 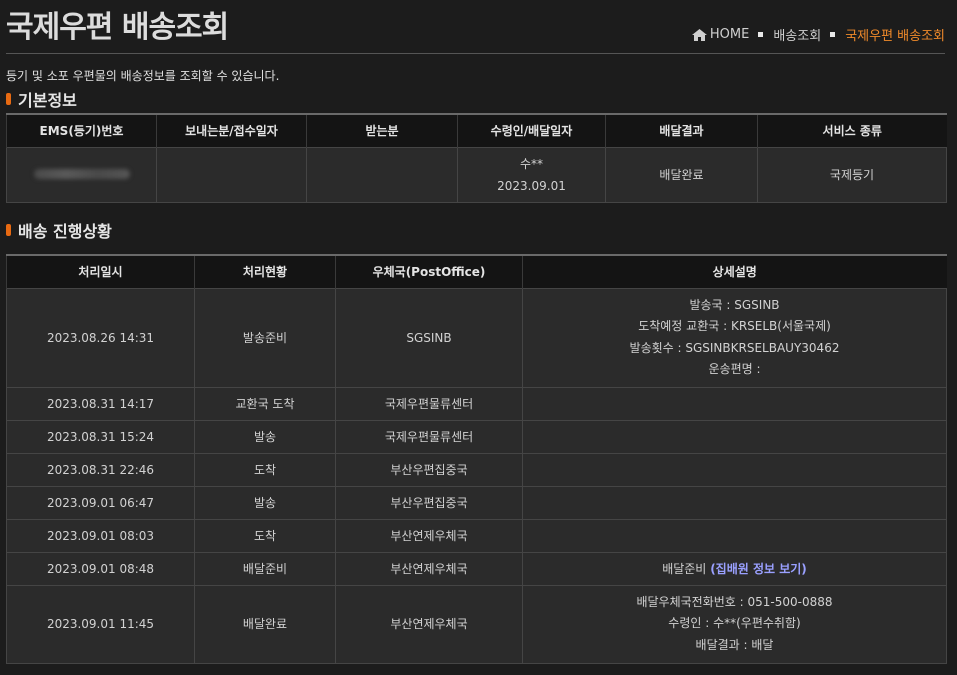 What do you see at coordinates (852, 130) in the screenshot?
I see `col-header-service: 서비스 종류` at bounding box center [852, 130].